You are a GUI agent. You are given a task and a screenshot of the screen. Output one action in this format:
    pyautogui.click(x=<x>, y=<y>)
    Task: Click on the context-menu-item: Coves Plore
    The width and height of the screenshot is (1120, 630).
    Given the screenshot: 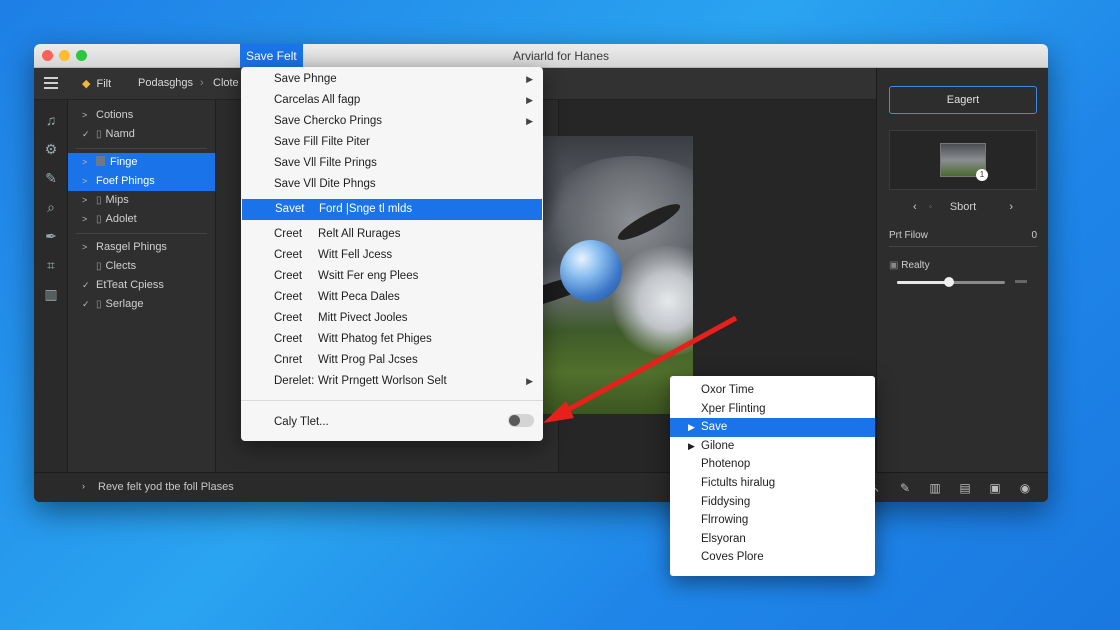 What is the action you would take?
    pyautogui.click(x=772, y=557)
    